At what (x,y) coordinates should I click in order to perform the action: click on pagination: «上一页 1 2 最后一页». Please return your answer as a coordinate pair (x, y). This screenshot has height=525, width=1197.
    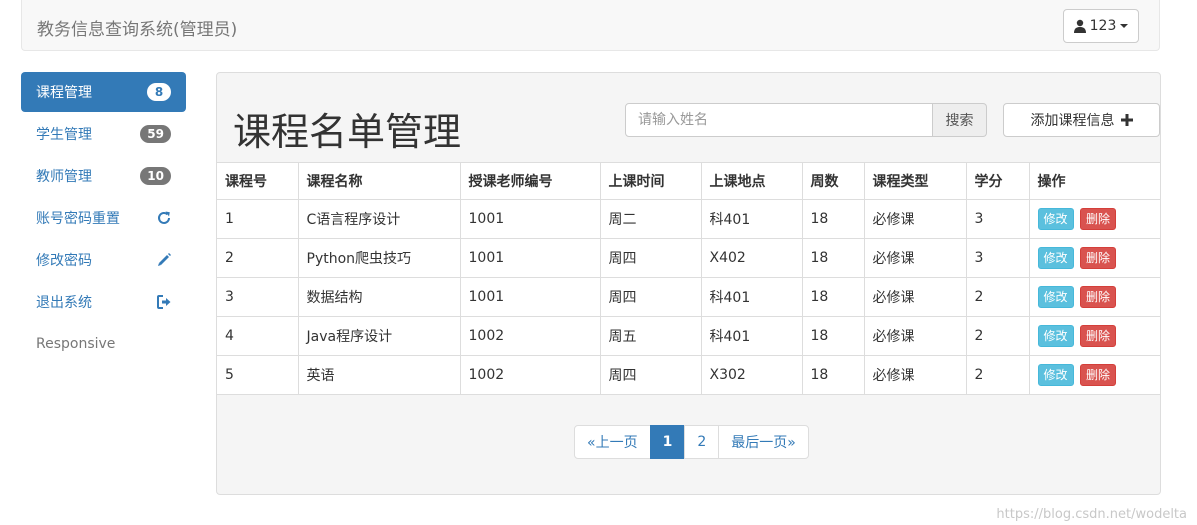
    Looking at the image, I should click on (691, 442).